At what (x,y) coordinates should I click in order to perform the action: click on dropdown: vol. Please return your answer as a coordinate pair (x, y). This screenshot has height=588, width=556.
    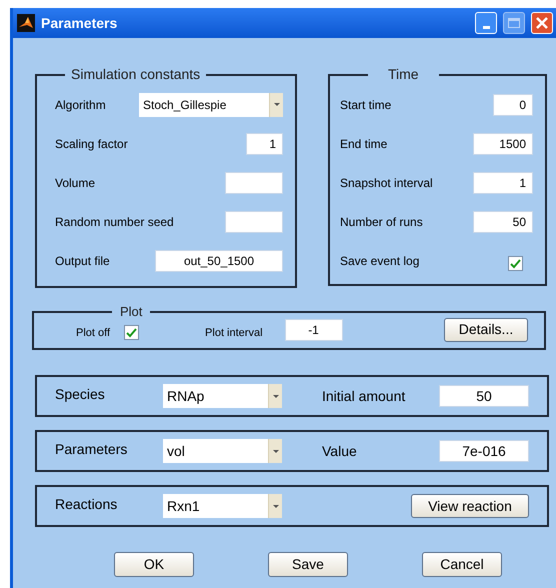
    Looking at the image, I should click on (222, 451).